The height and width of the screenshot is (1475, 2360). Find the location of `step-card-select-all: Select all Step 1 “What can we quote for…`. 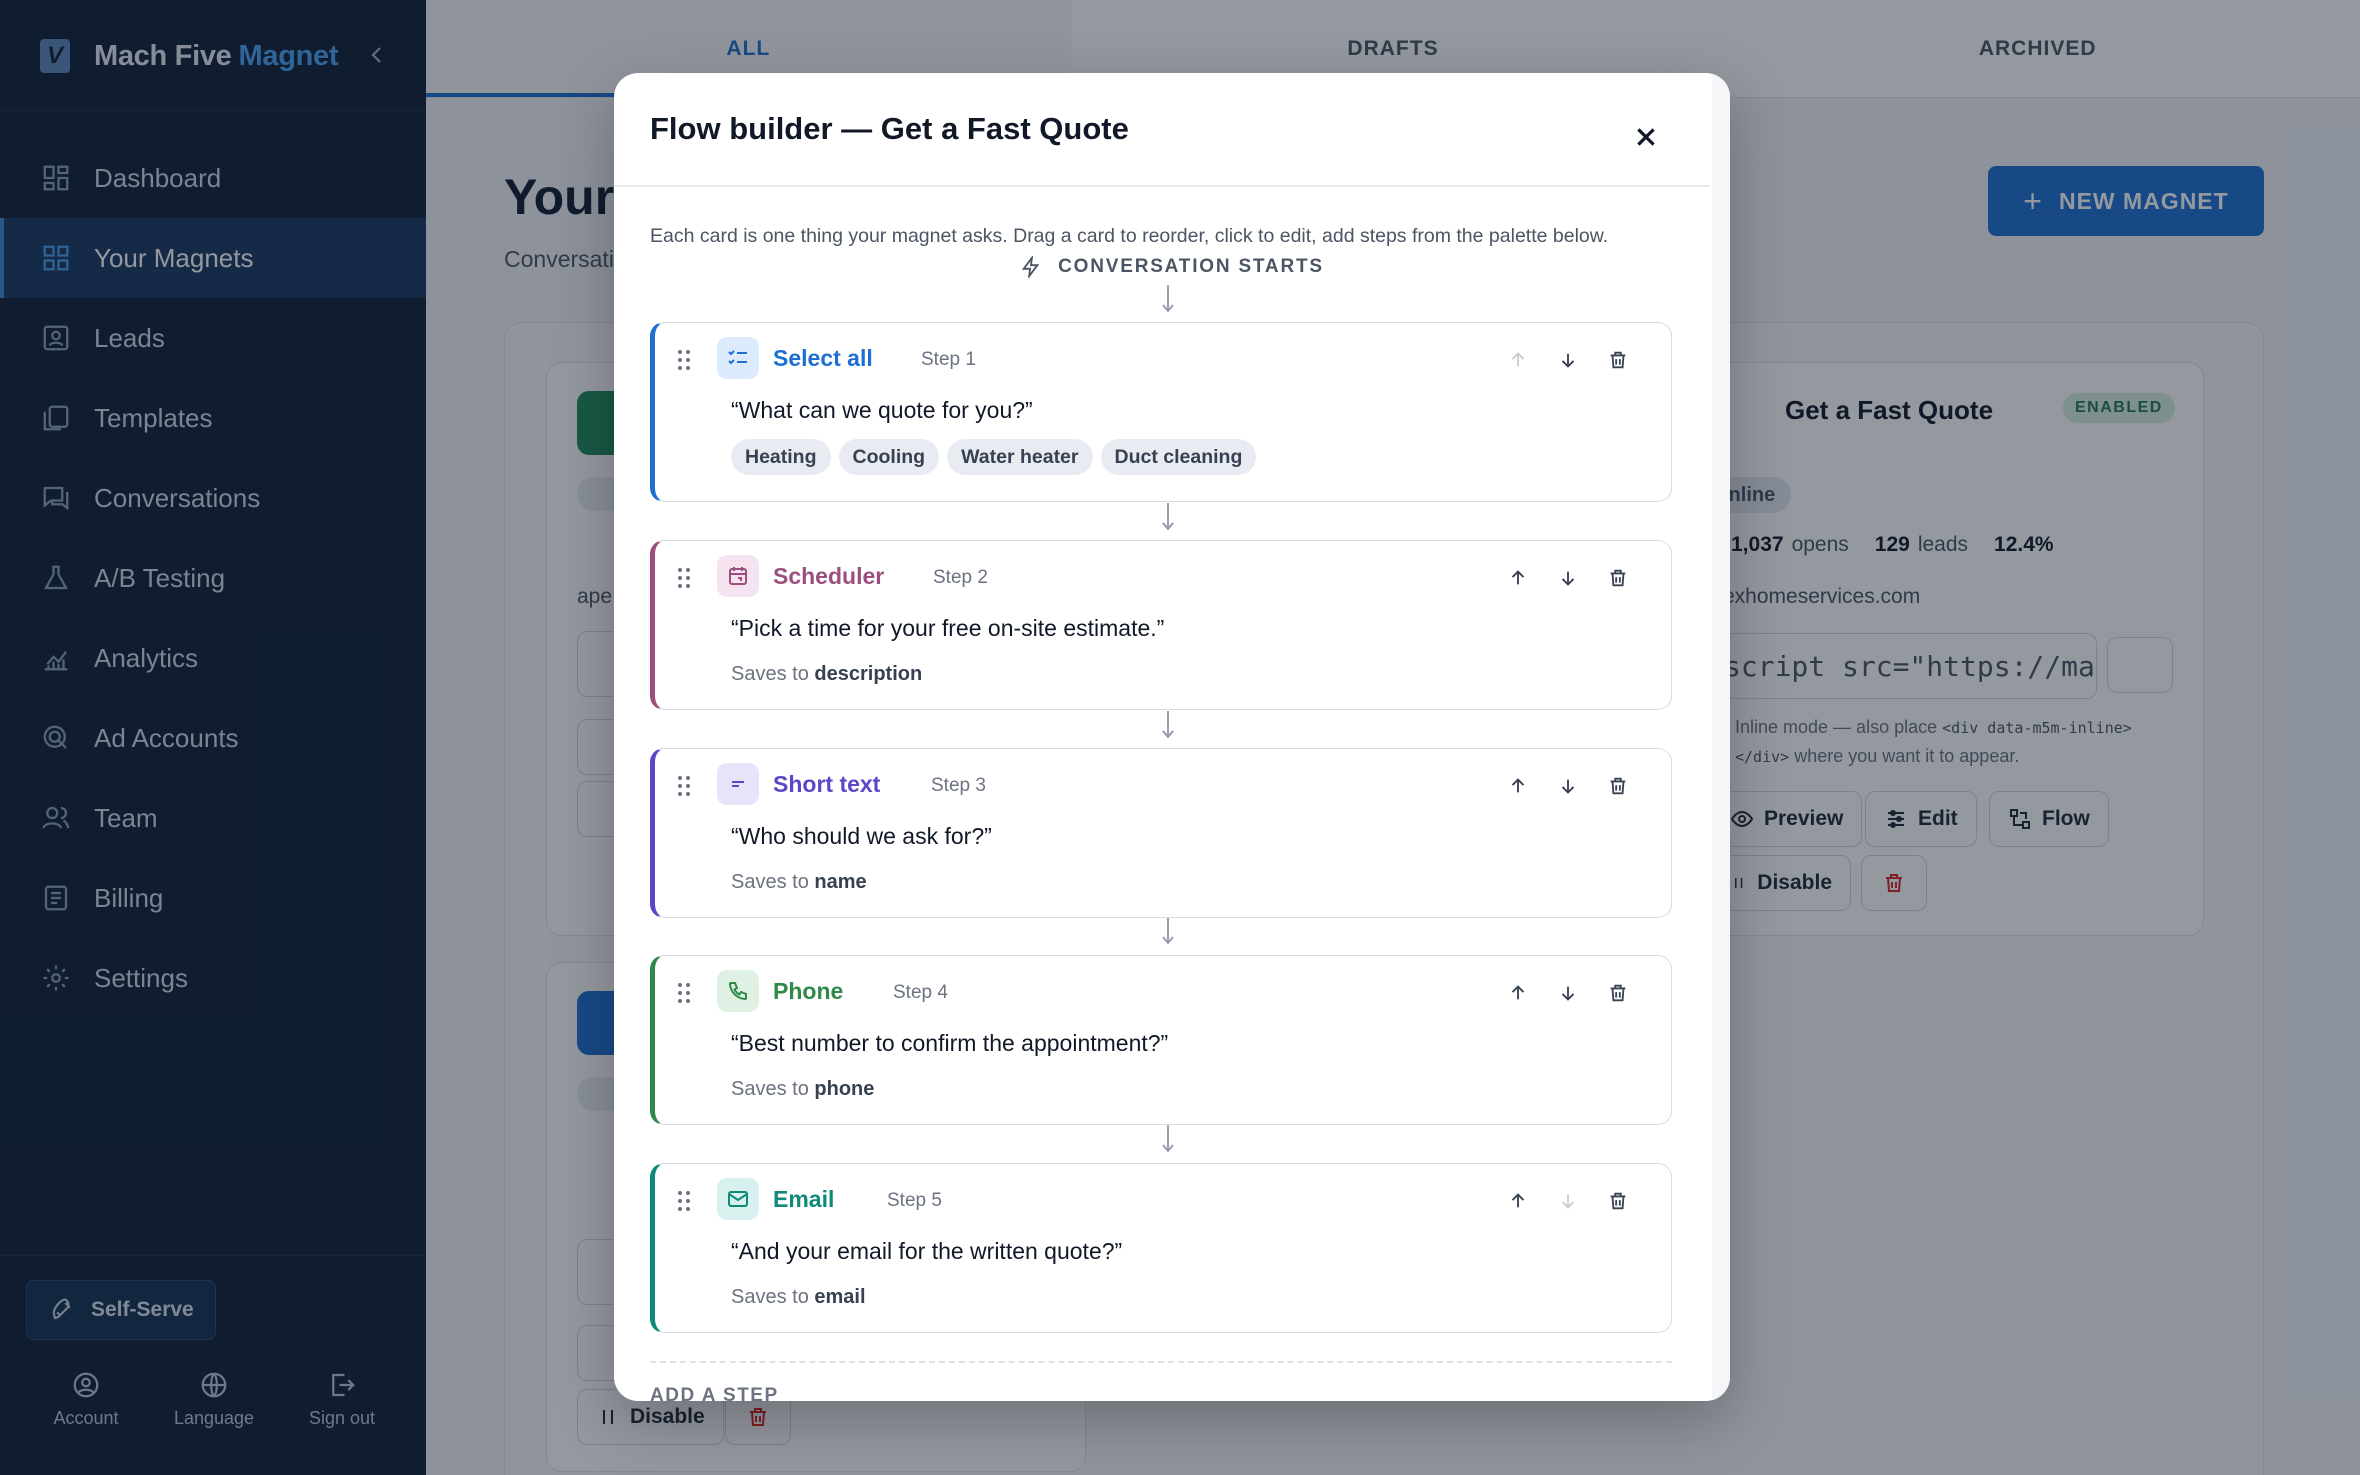

step-card-select-all: Select all Step 1 “What can we quote for… is located at coordinates (1161, 412).